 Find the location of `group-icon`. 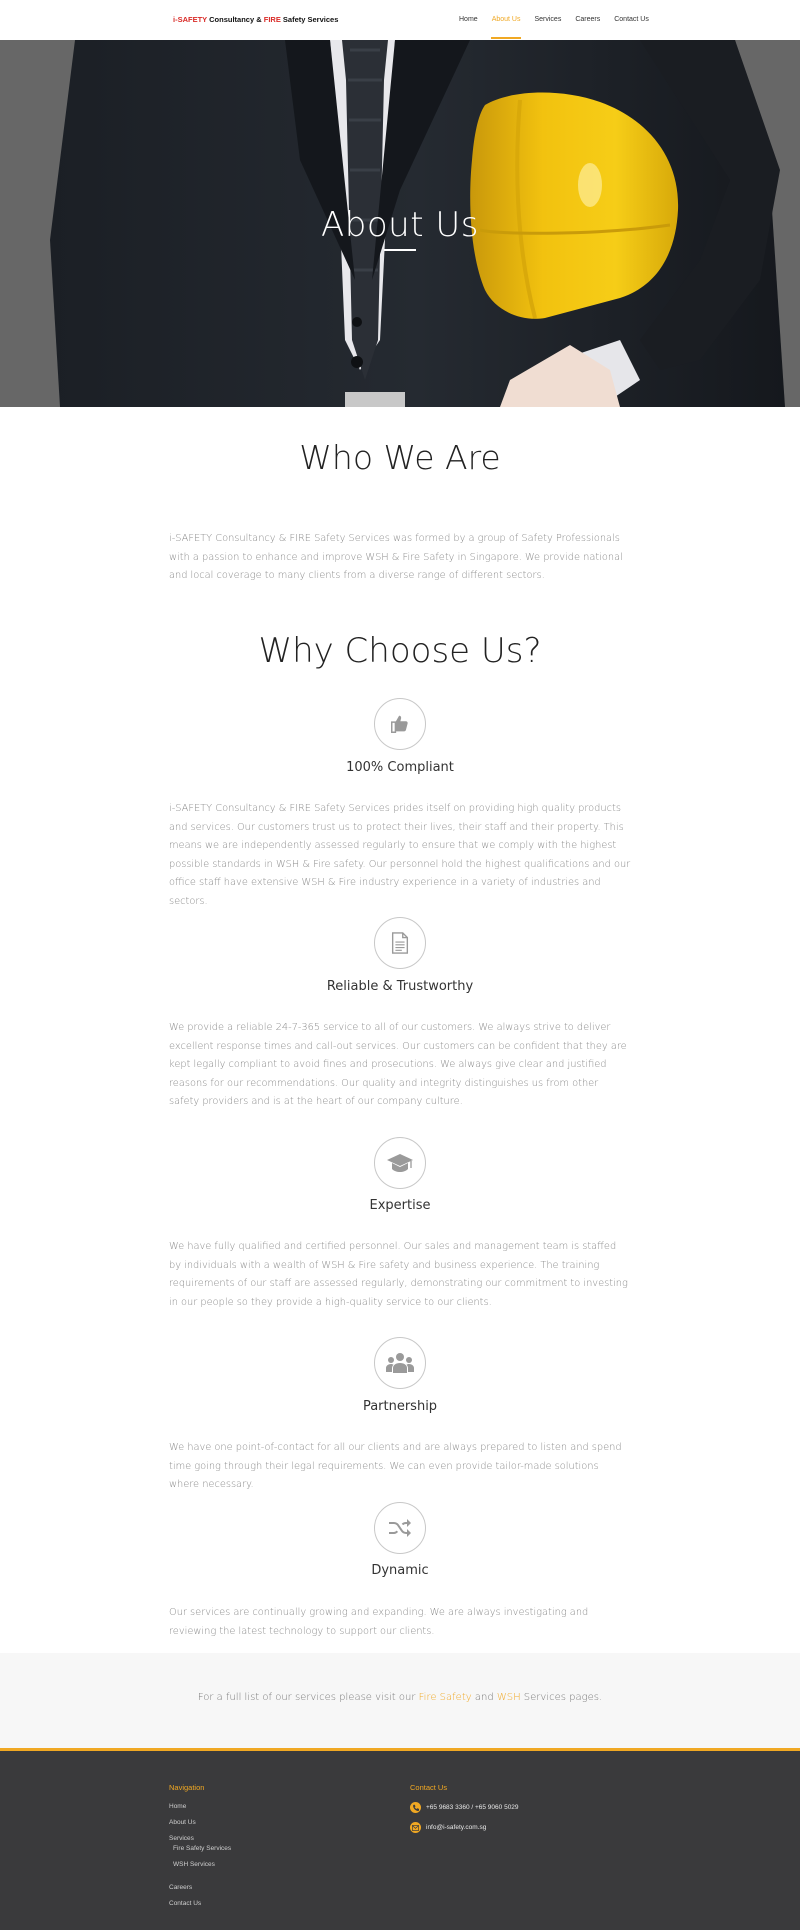

group-icon is located at coordinates (400, 1363).